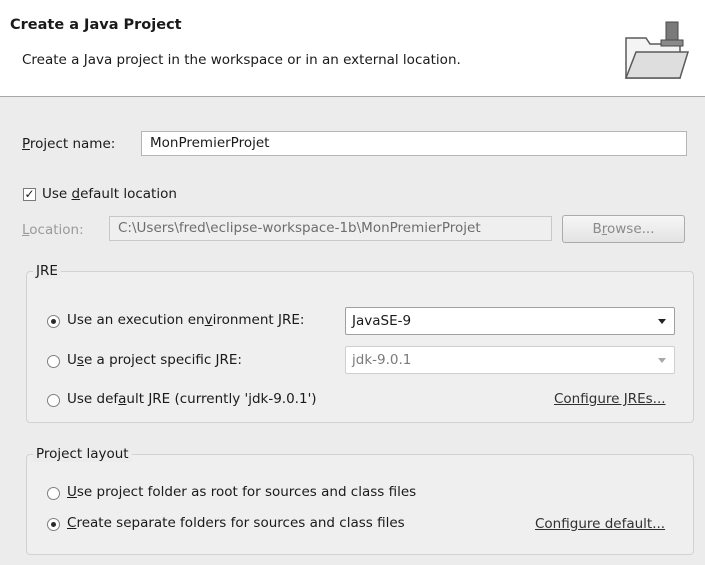 The width and height of the screenshot is (705, 565). What do you see at coordinates (382, 321) in the screenshot?
I see `execution-environment-value: JavaSE-9` at bounding box center [382, 321].